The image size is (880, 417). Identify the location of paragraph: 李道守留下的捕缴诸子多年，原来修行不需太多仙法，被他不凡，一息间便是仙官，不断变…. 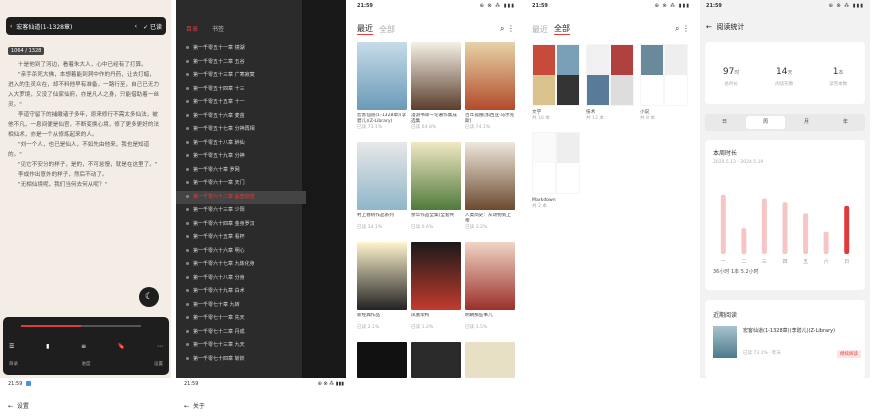
(84, 125).